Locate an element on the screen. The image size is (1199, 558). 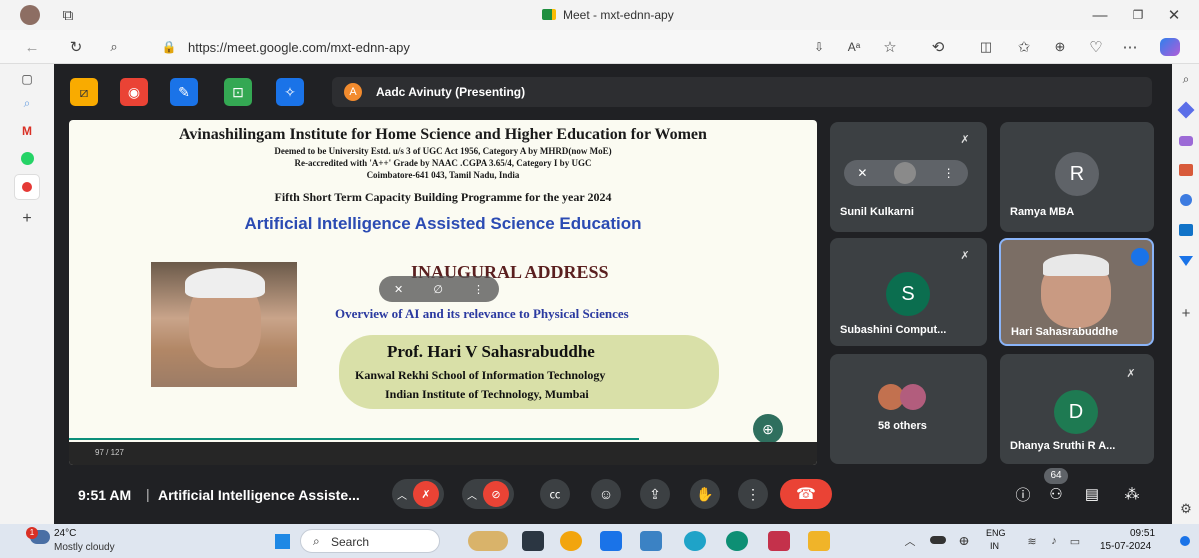
emoji-button: ☺ is located at coordinates (606, 494).